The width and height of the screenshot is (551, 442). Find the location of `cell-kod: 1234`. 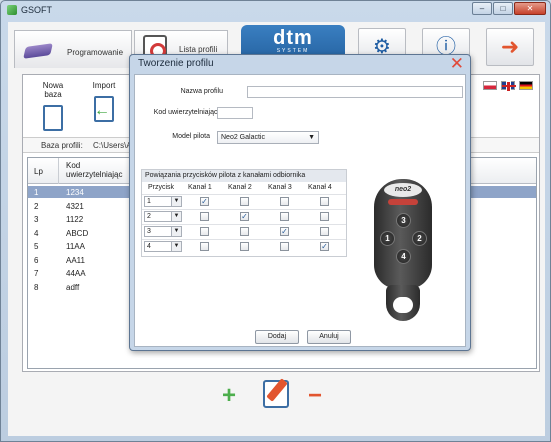

cell-kod: 1234 is located at coordinates (75, 192).